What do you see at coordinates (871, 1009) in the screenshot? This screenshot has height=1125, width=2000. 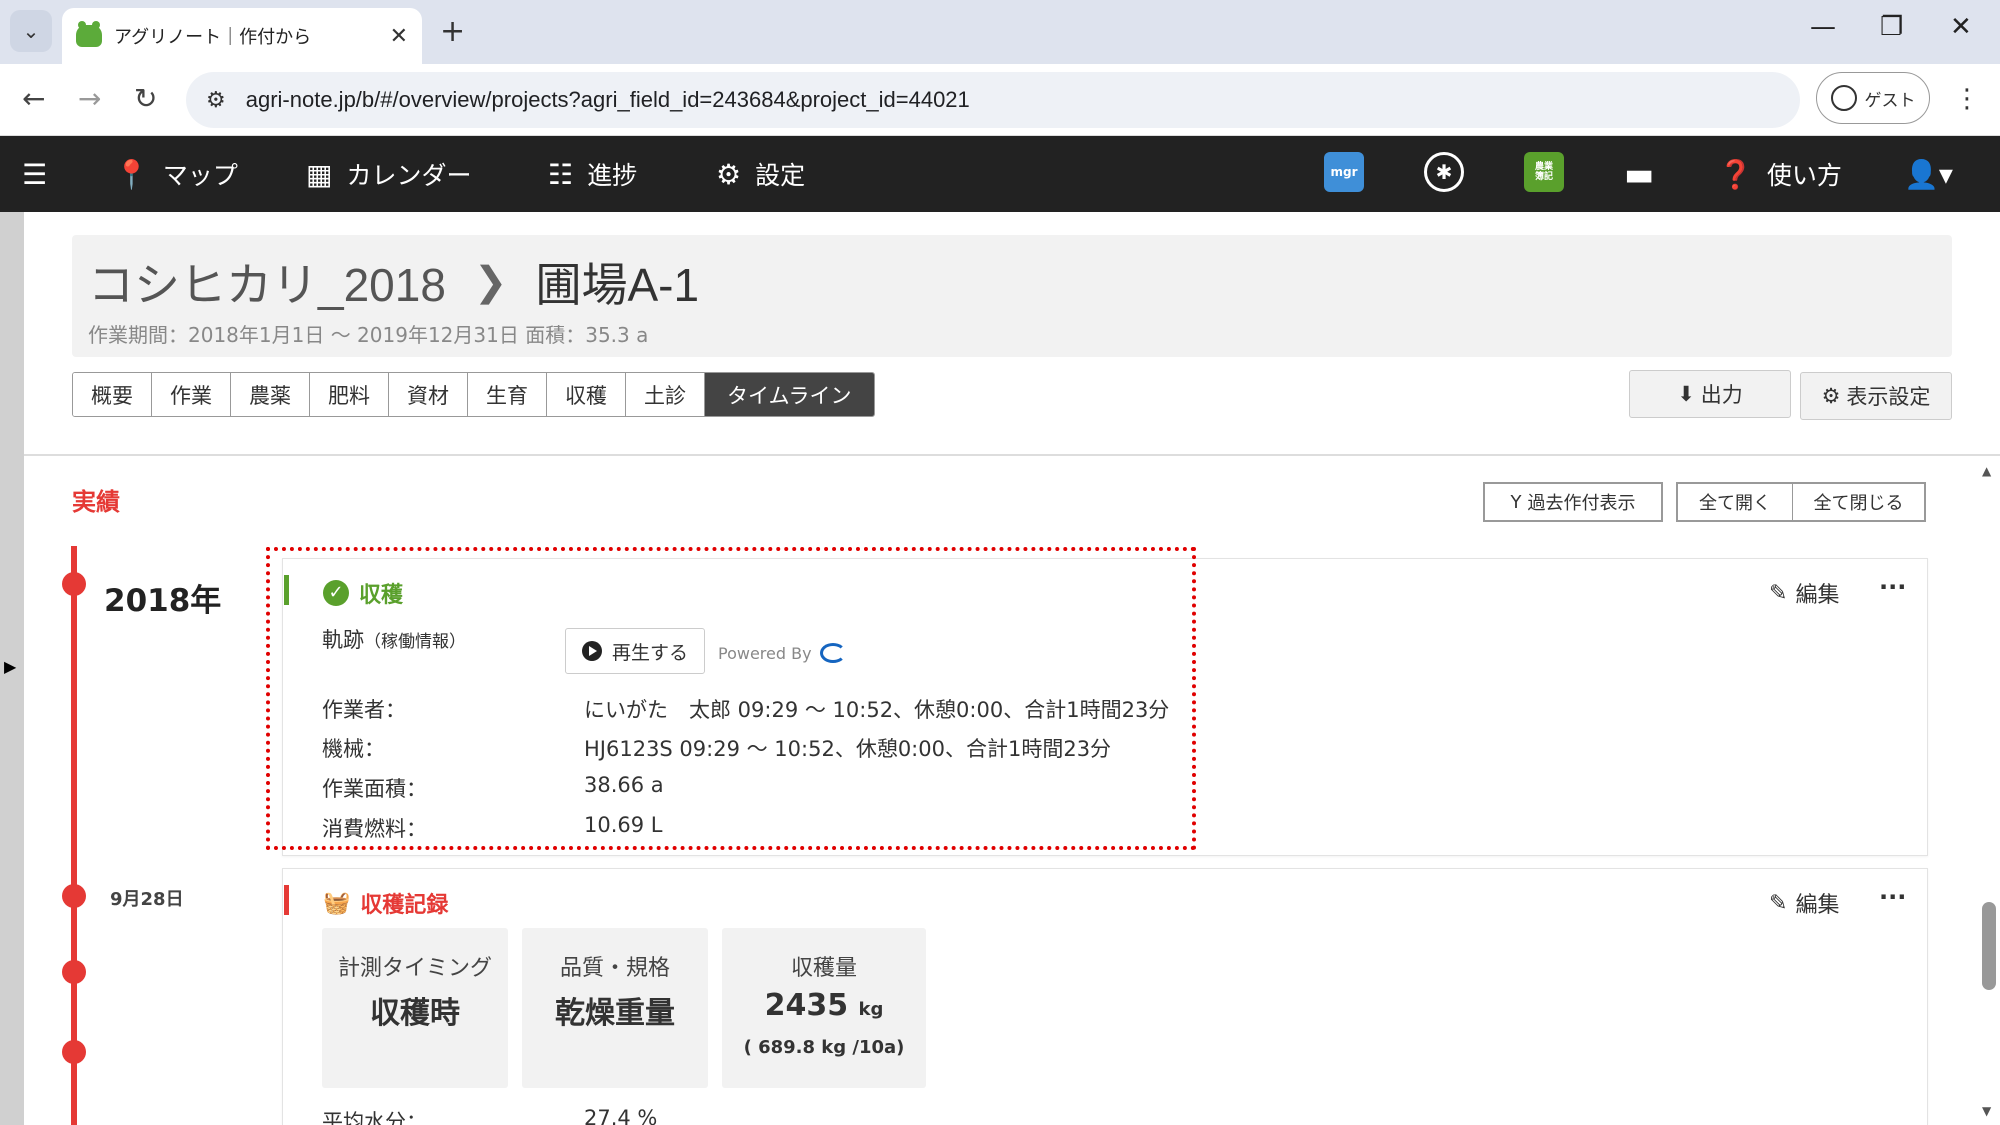 I see `yield-unit: kg` at bounding box center [871, 1009].